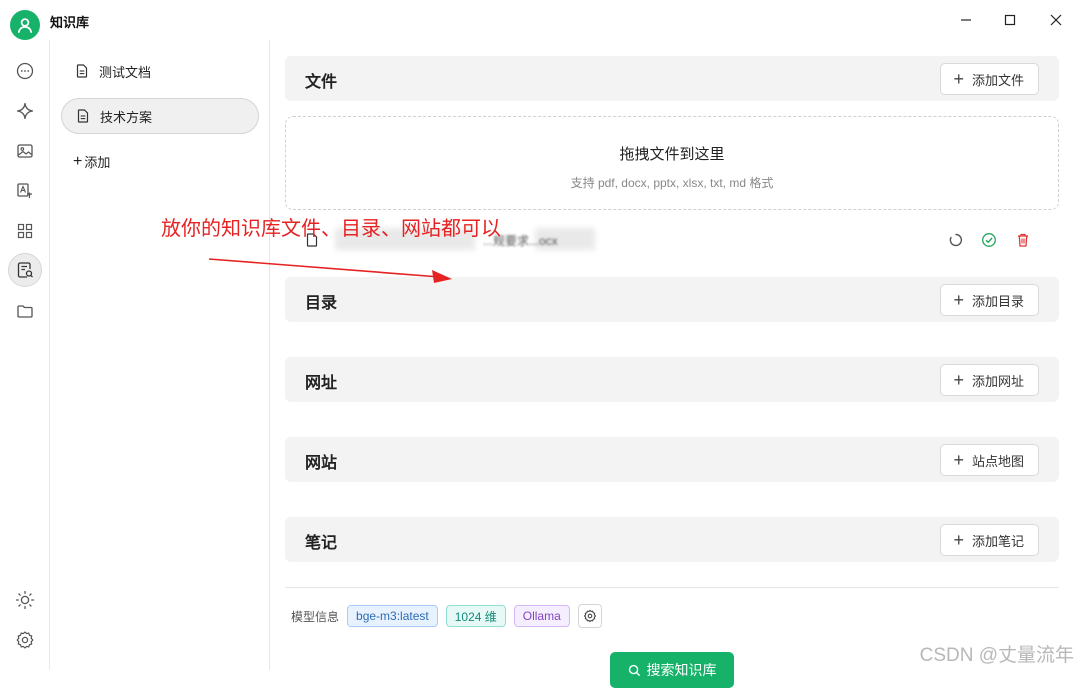  I want to click on add-file-button: + 添加文件, so click(989, 79).